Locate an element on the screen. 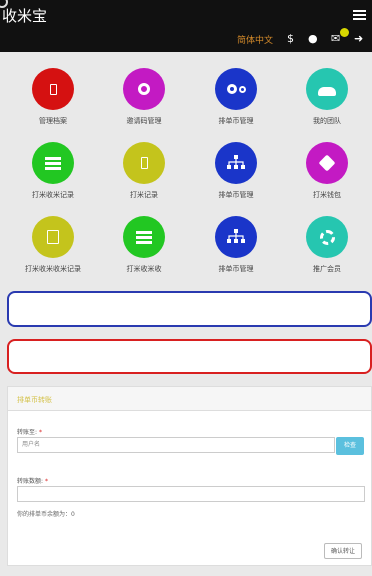 Image resolution: width=372 pixels, height=576 pixels. tile-8: 打米收米收米记录 is located at coordinates (53, 245).